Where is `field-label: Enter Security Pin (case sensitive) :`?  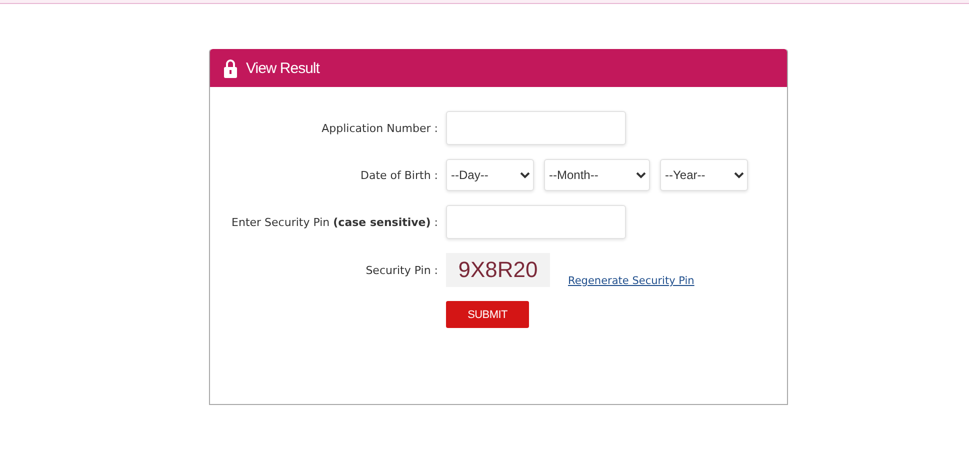
field-label: Enter Security Pin (case sensitive) : is located at coordinates (334, 222).